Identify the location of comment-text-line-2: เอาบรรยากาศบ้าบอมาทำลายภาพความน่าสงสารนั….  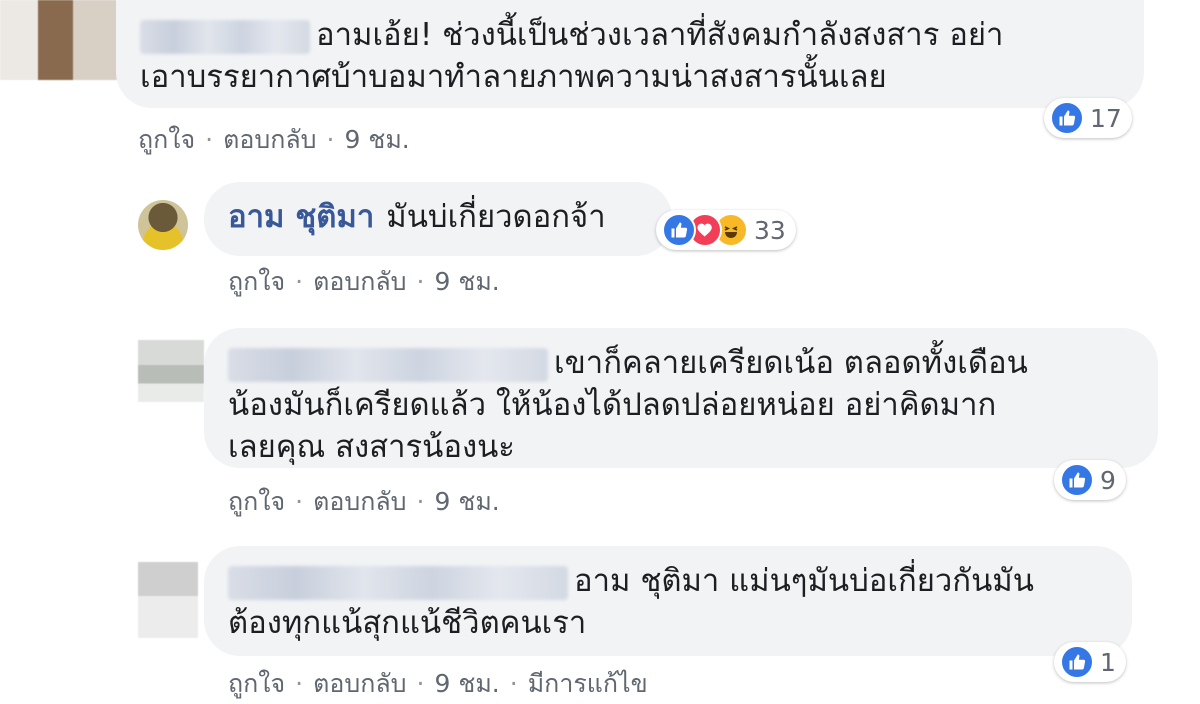
(513, 77).